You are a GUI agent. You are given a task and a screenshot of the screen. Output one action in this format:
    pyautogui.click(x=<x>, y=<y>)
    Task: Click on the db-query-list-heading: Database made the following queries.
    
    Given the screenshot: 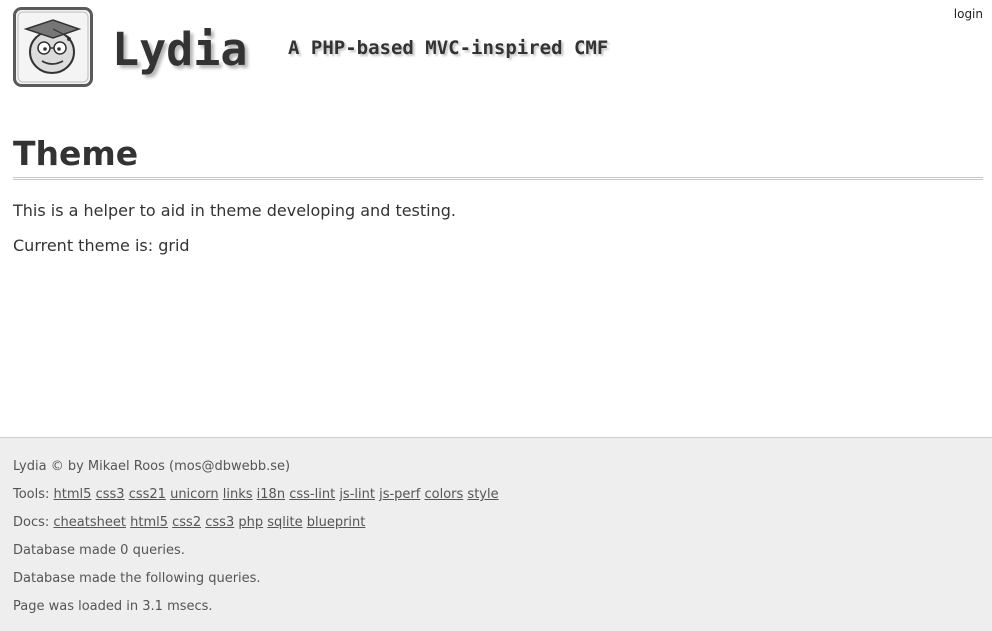 What is the action you would take?
    pyautogui.click(x=137, y=578)
    